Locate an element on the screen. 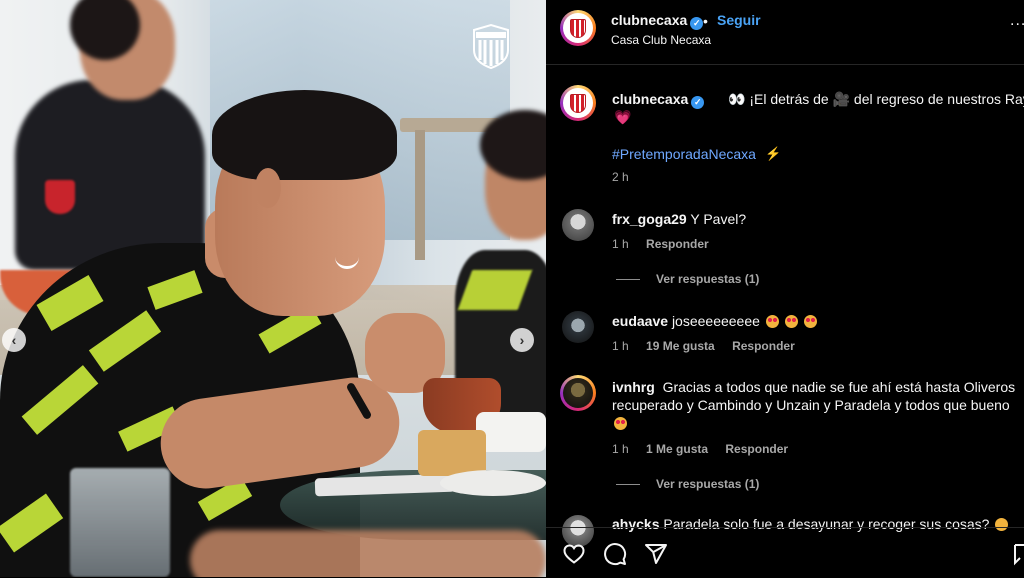 This screenshot has height=578, width=1024. profile-avatar is located at coordinates (578, 28).